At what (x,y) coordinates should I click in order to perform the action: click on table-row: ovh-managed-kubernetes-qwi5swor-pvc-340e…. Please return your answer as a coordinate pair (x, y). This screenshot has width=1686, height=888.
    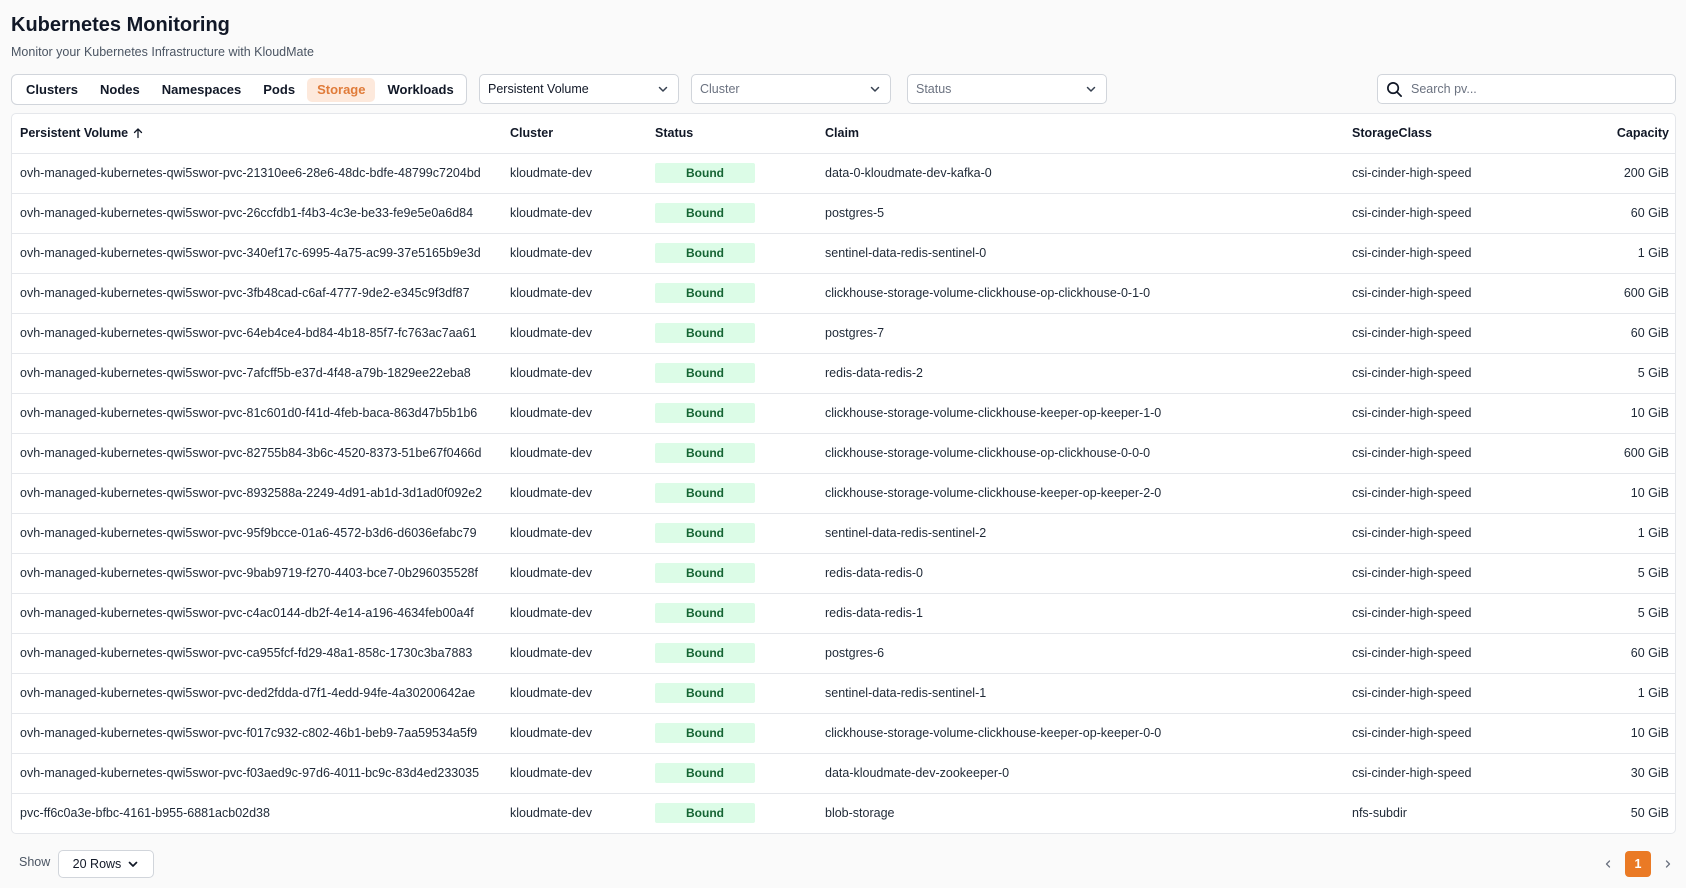
    Looking at the image, I should click on (843, 253).